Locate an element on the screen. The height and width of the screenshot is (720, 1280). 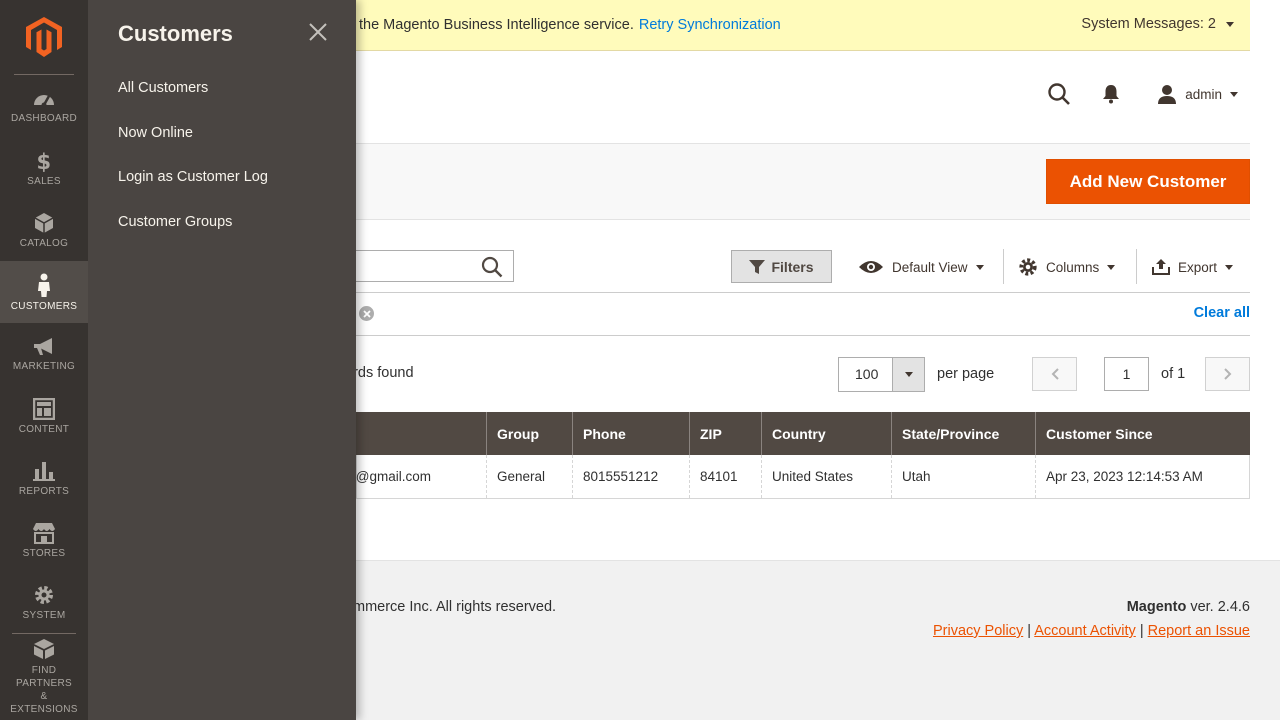
keyword-search is located at coordinates (435, 266).